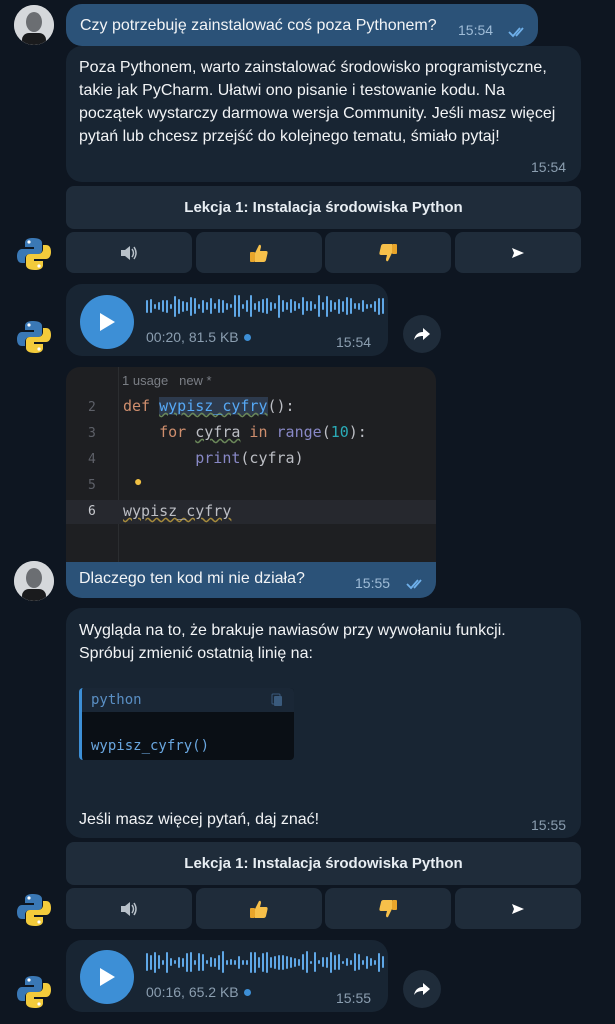 The image size is (615, 1024). I want to click on speaker-icon, so click(129, 908).